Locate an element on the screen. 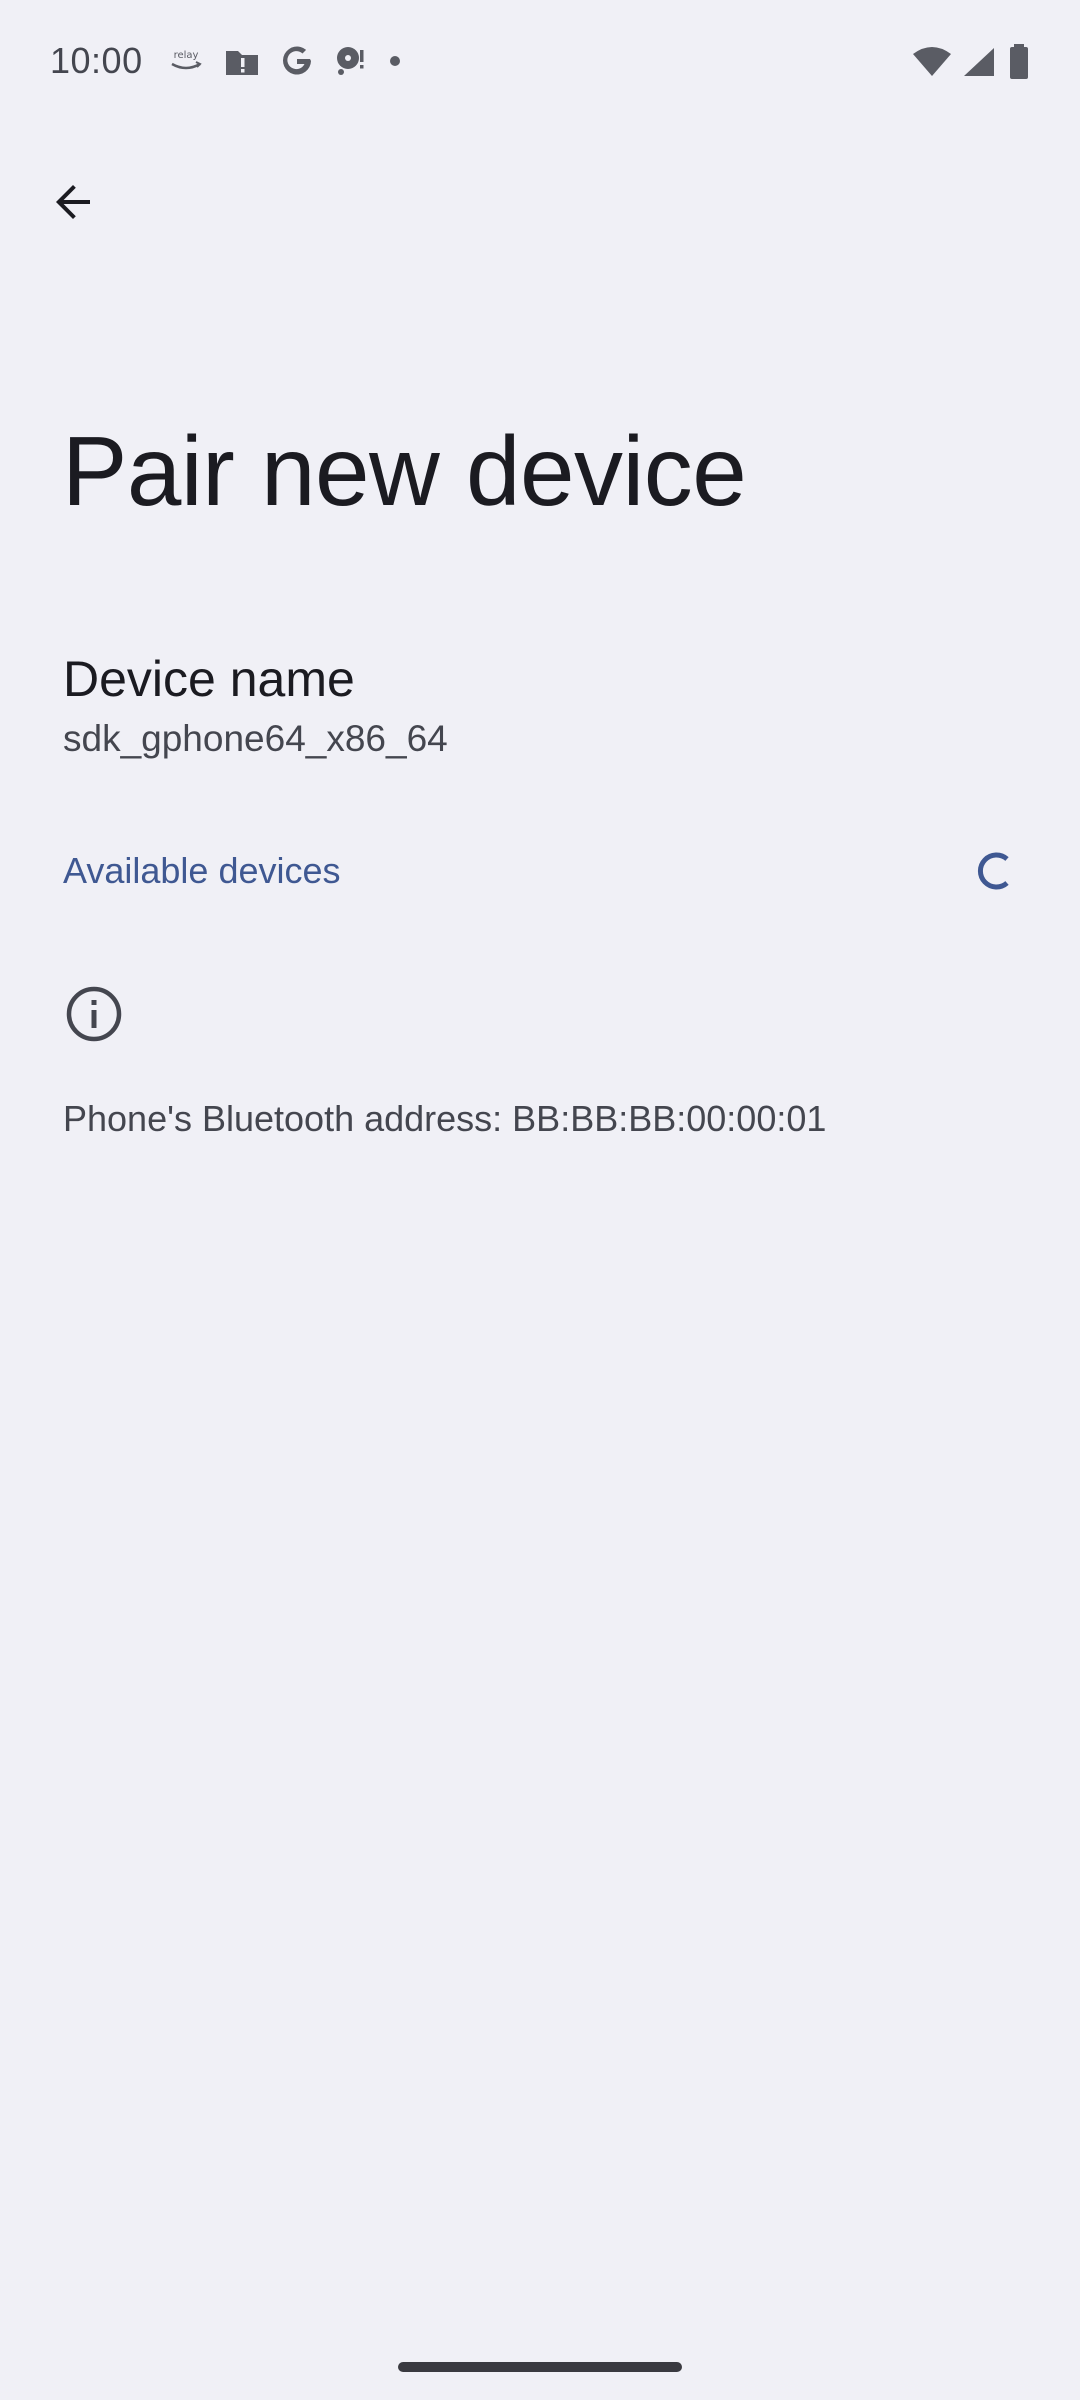 The width and height of the screenshot is (1080, 2400). status-icons-left: relay is located at coordinates (285, 61).